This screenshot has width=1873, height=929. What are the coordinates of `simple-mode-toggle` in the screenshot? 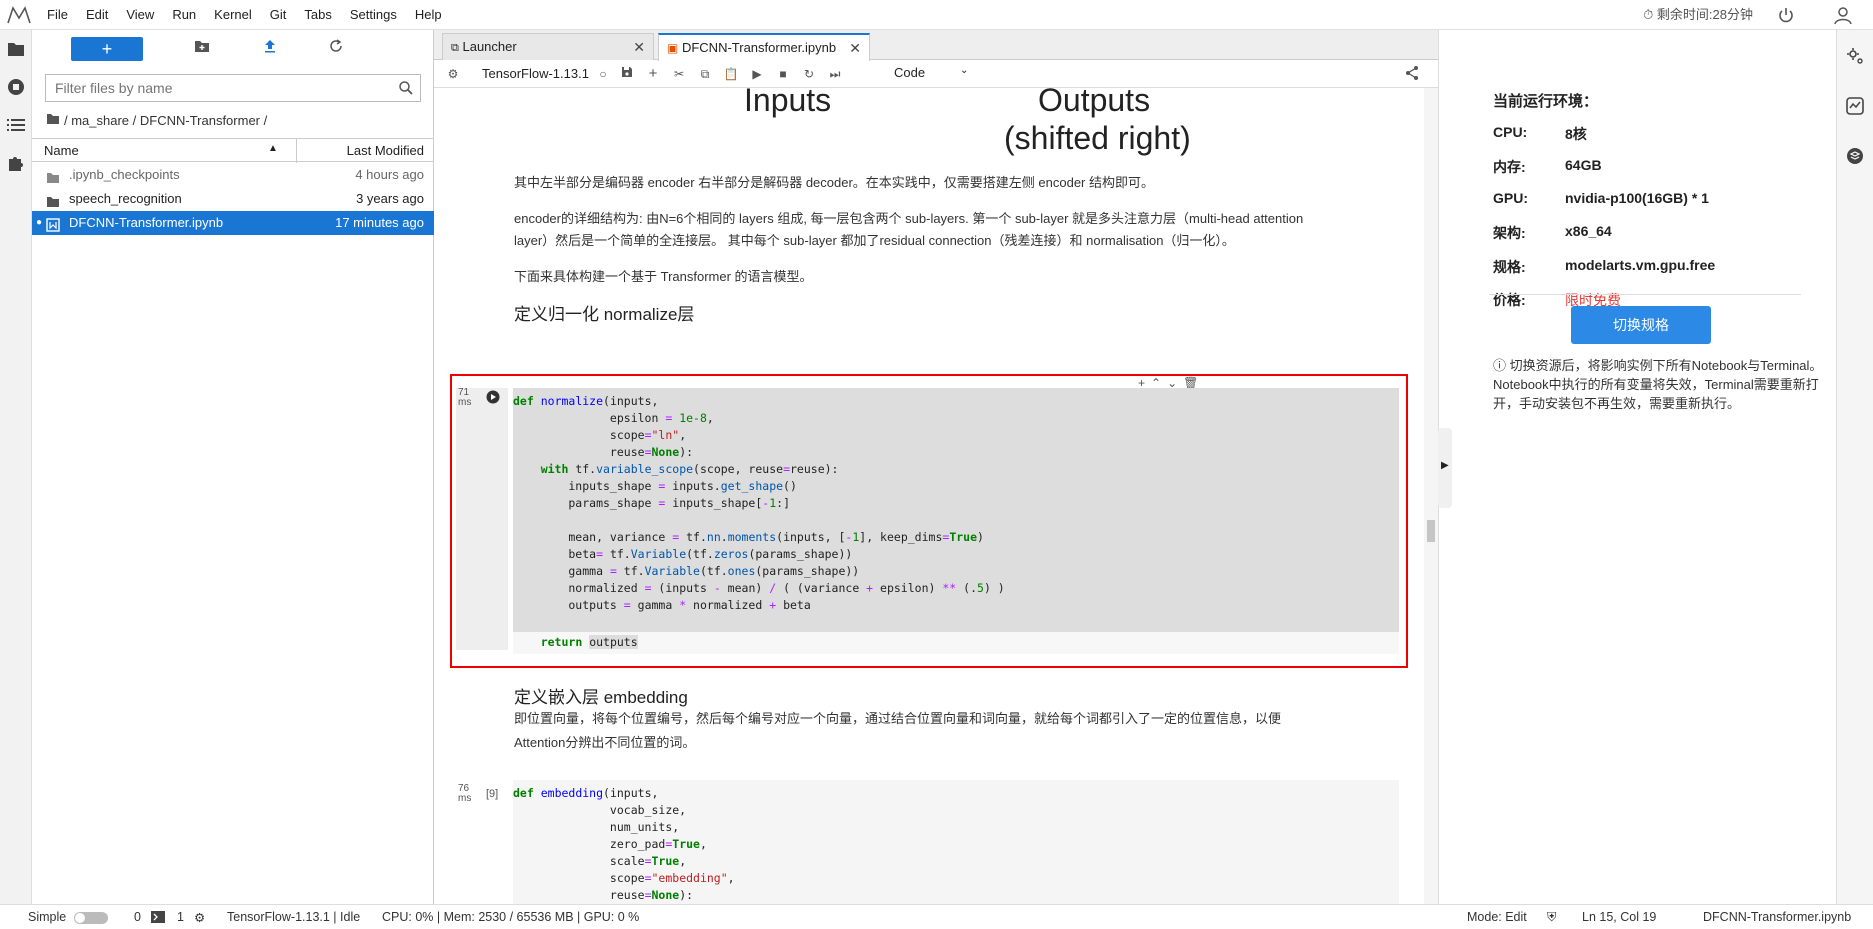 It's located at (91, 918).